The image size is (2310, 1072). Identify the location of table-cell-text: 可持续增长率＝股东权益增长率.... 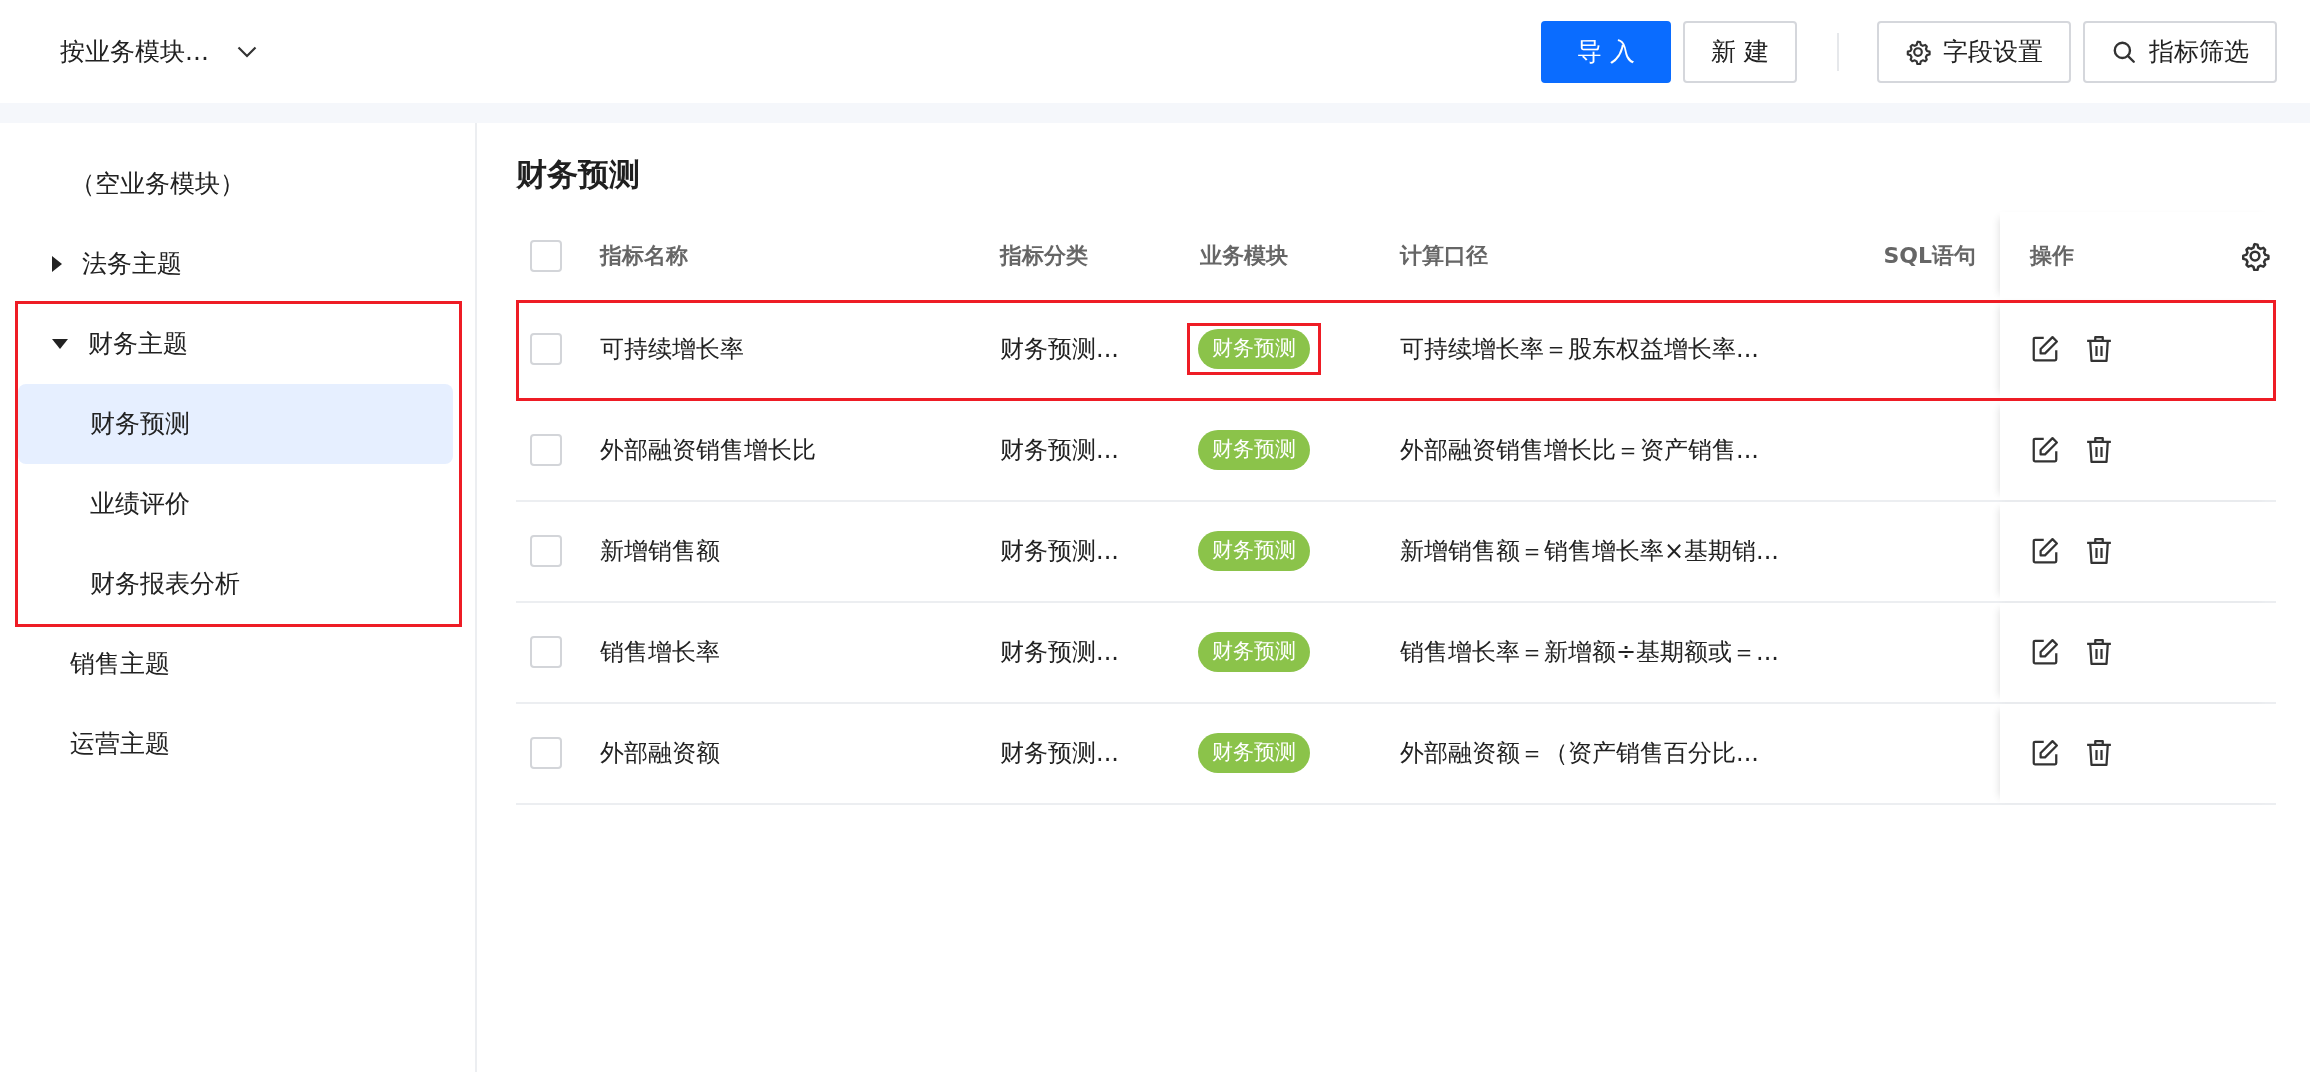
(1580, 349).